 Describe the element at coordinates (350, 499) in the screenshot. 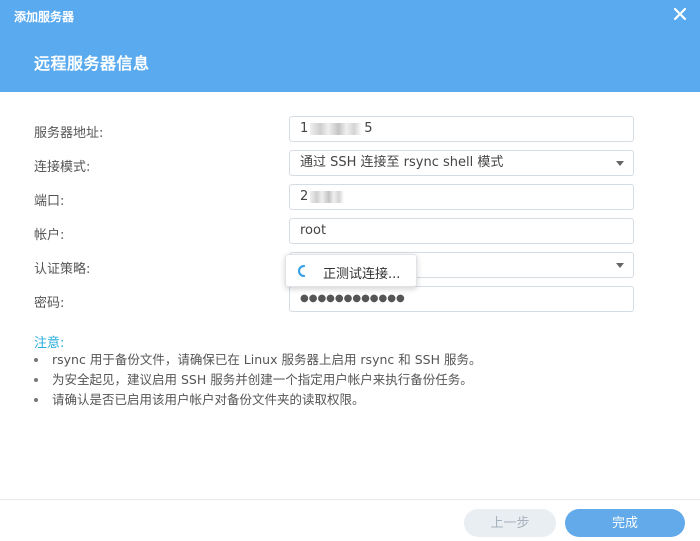

I see `footer-divider` at that location.